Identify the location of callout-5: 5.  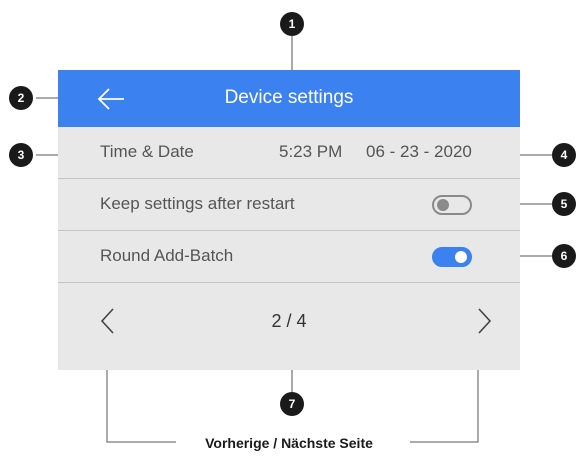
(564, 204).